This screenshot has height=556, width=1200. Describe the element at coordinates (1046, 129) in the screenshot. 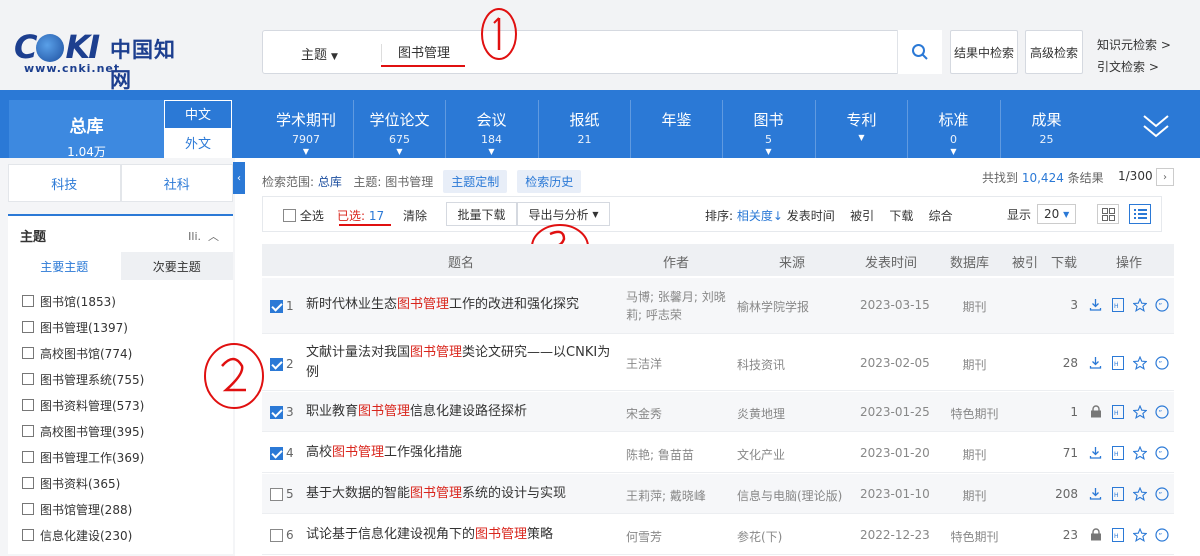

I see `tab-achievements: 成果 25` at that location.